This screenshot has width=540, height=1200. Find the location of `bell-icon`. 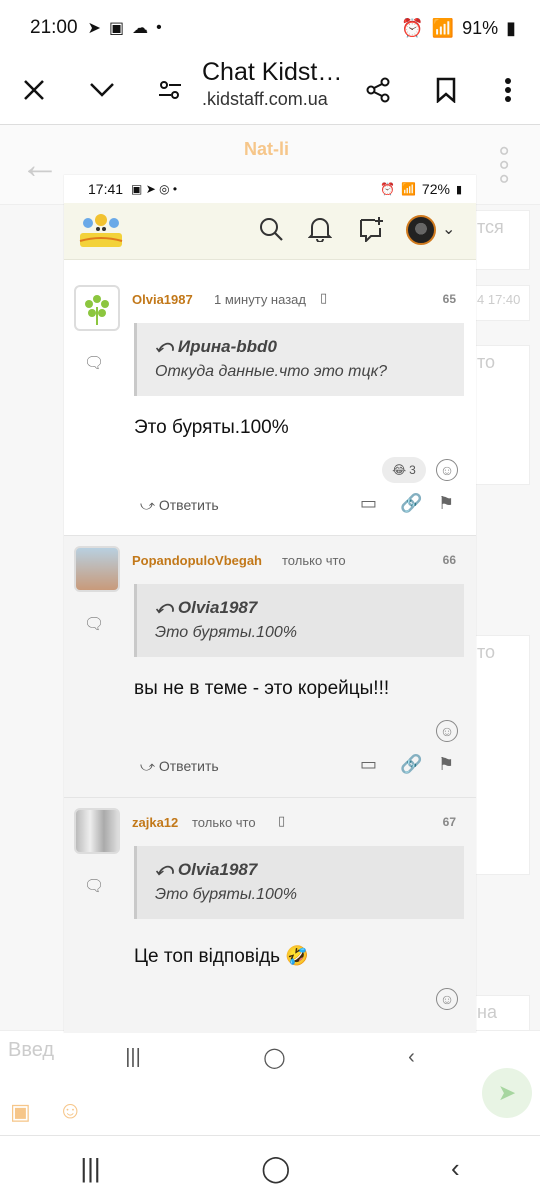

bell-icon is located at coordinates (320, 232).